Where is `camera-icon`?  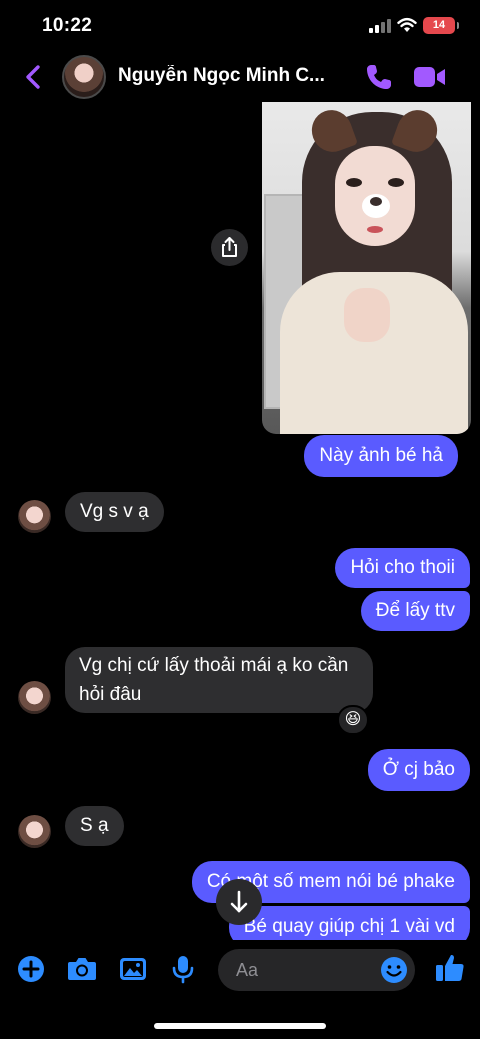
camera-icon is located at coordinates (82, 969).